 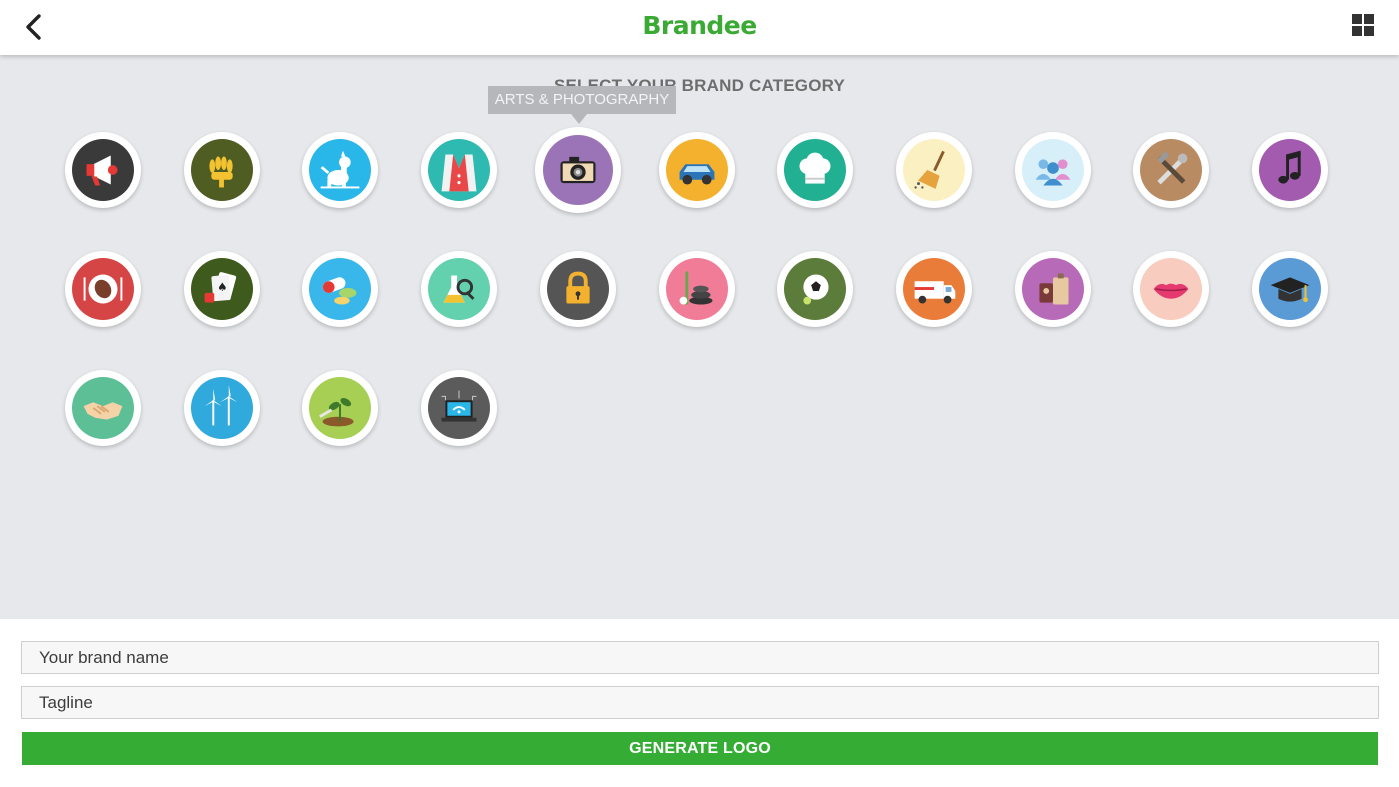 I want to click on delivery-truck-icon, so click(x=934, y=289).